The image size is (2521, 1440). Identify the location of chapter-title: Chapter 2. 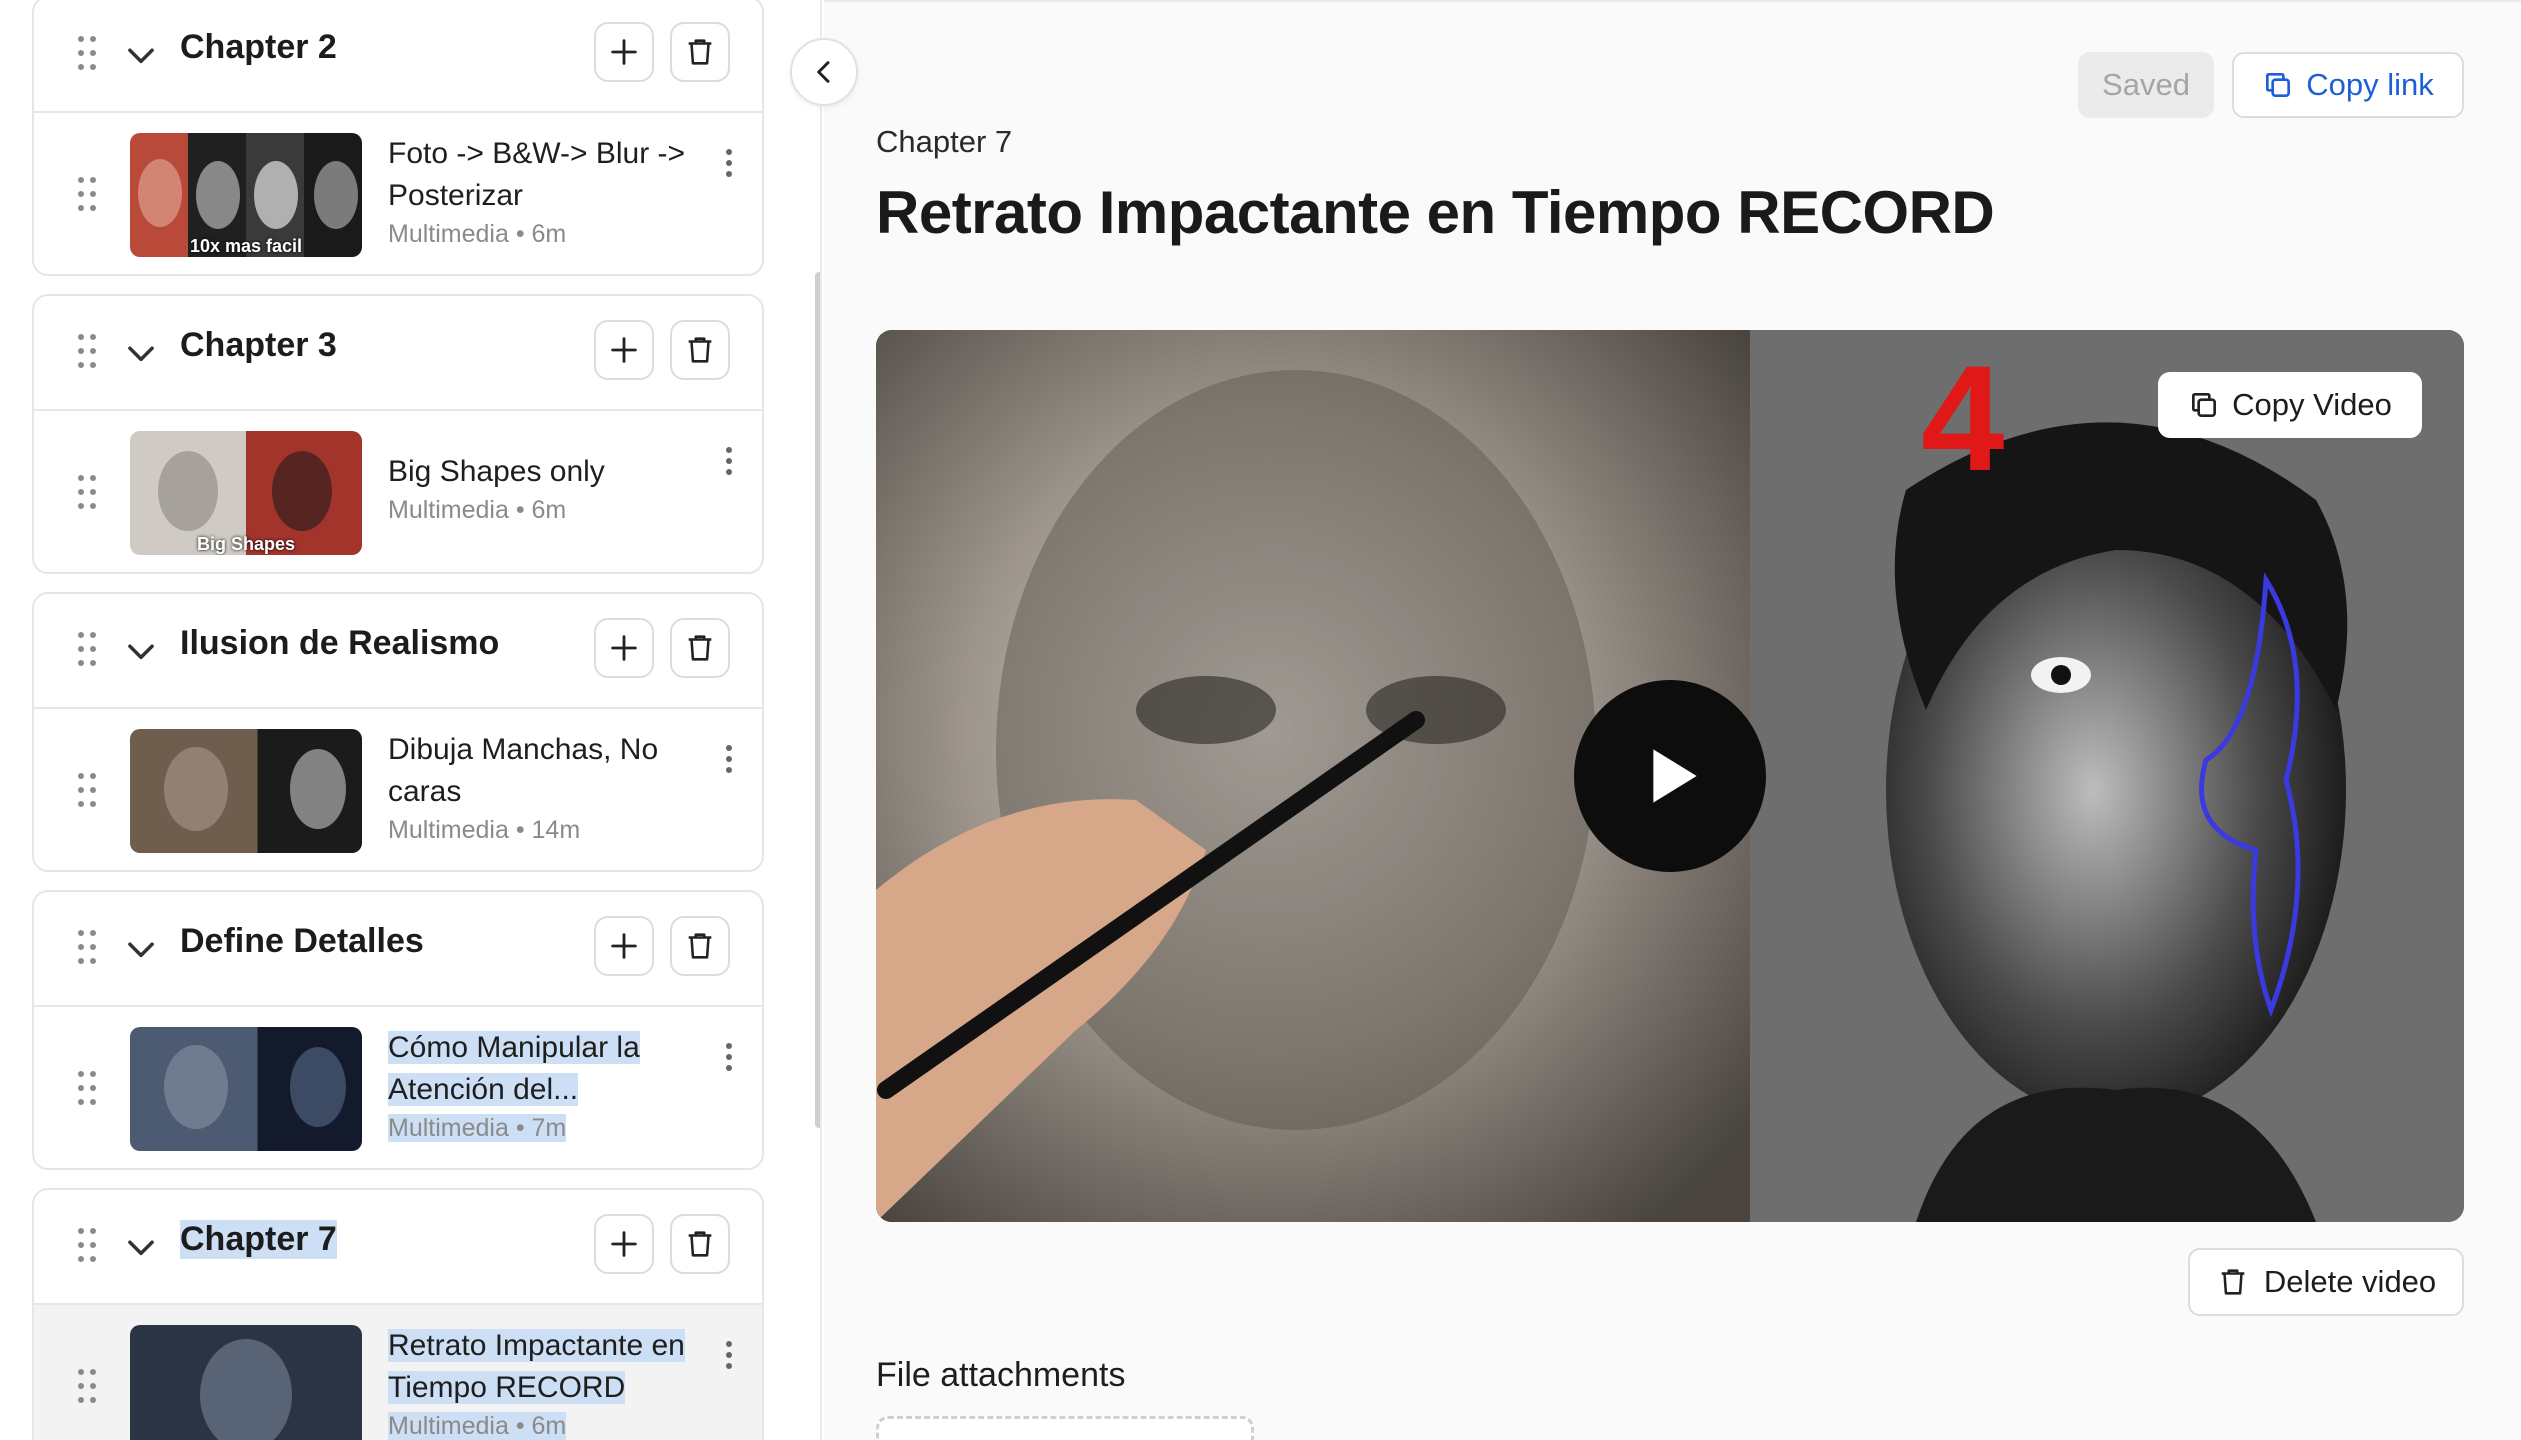
(258, 47).